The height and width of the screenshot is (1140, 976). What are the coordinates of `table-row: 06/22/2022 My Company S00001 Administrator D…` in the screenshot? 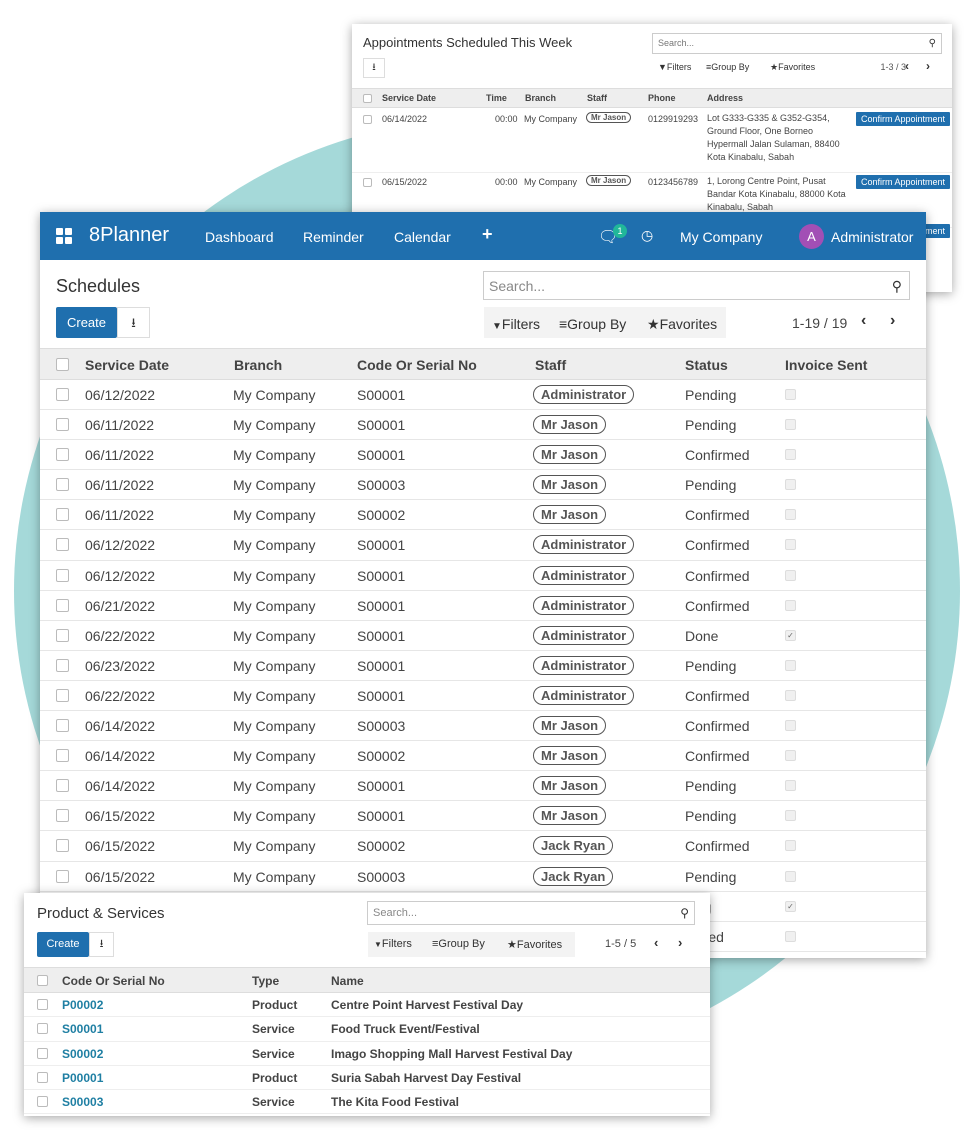 It's located at (483, 636).